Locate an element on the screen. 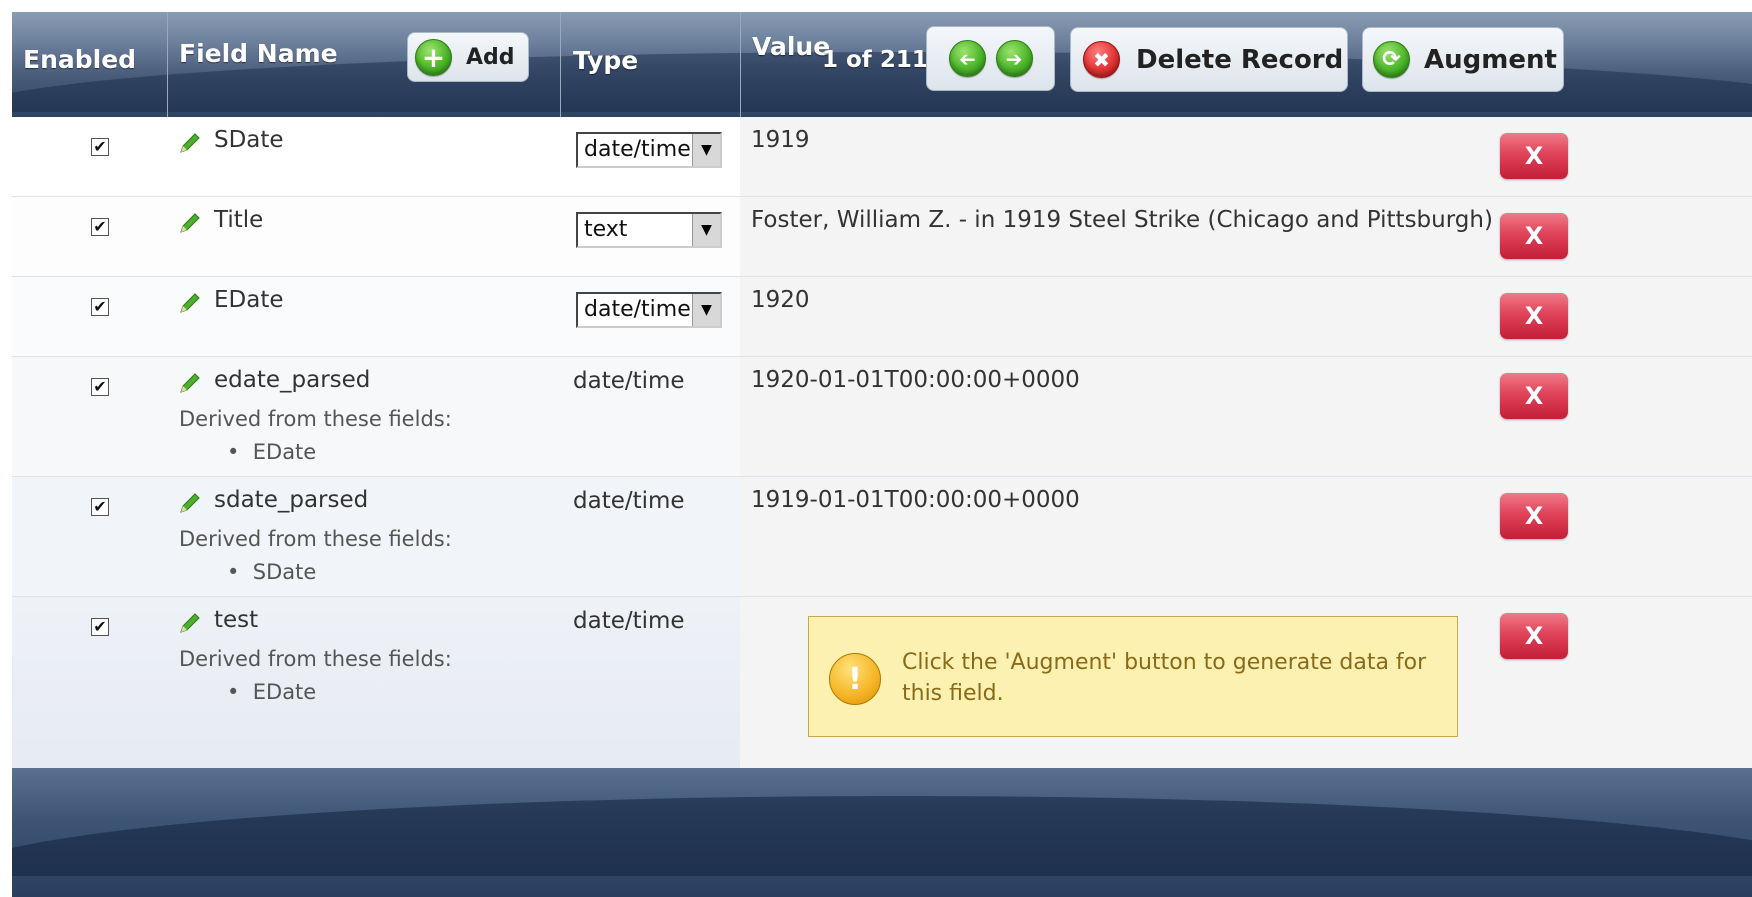  field-name-column-header: Field Name is located at coordinates (258, 53).